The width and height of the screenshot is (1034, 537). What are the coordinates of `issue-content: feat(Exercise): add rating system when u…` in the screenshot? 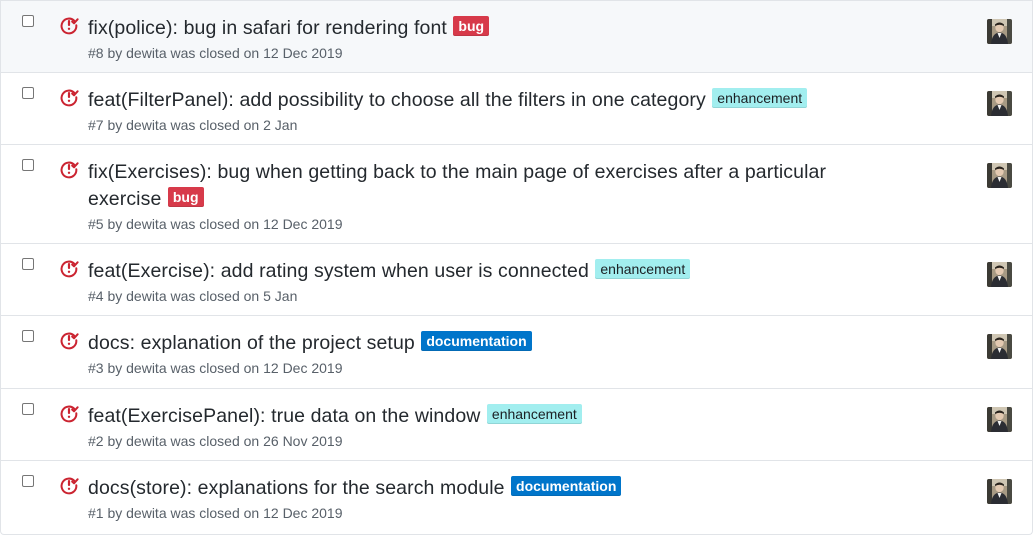 It's located at (483, 281).